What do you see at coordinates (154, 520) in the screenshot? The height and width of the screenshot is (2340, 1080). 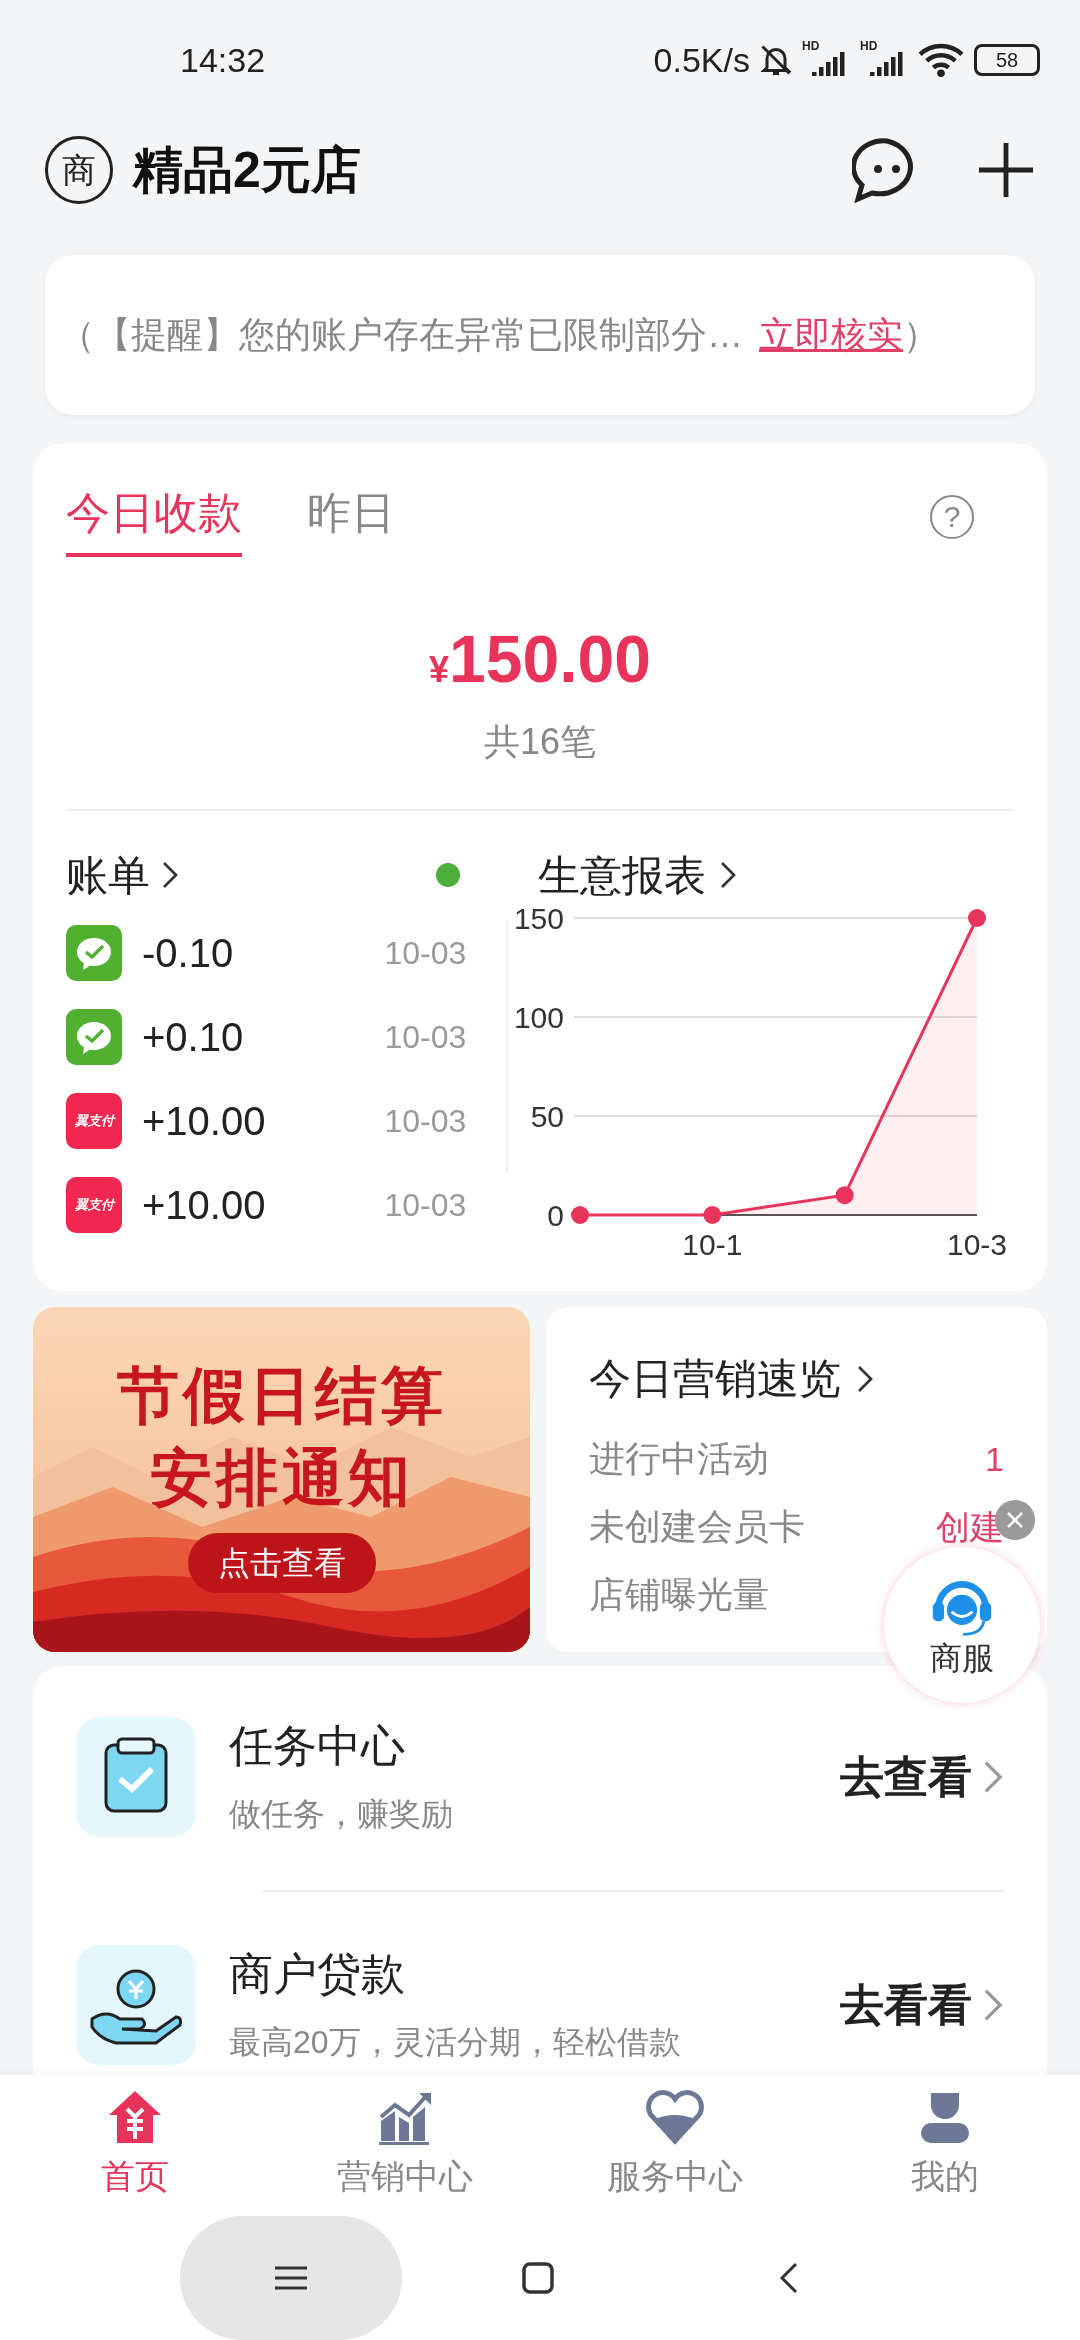 I see `tab: 今日收款` at bounding box center [154, 520].